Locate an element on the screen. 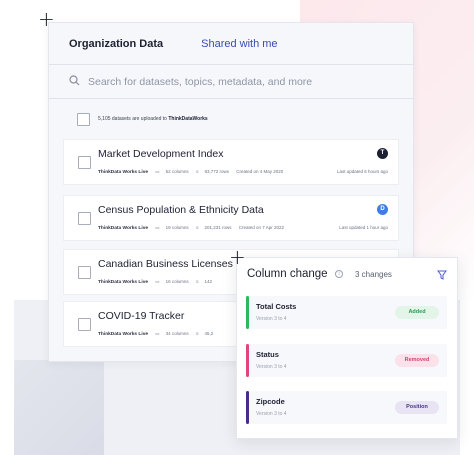 This screenshot has width=474, height=455. change-item: Zipcode Version 3 to 4 Position is located at coordinates (346, 407).